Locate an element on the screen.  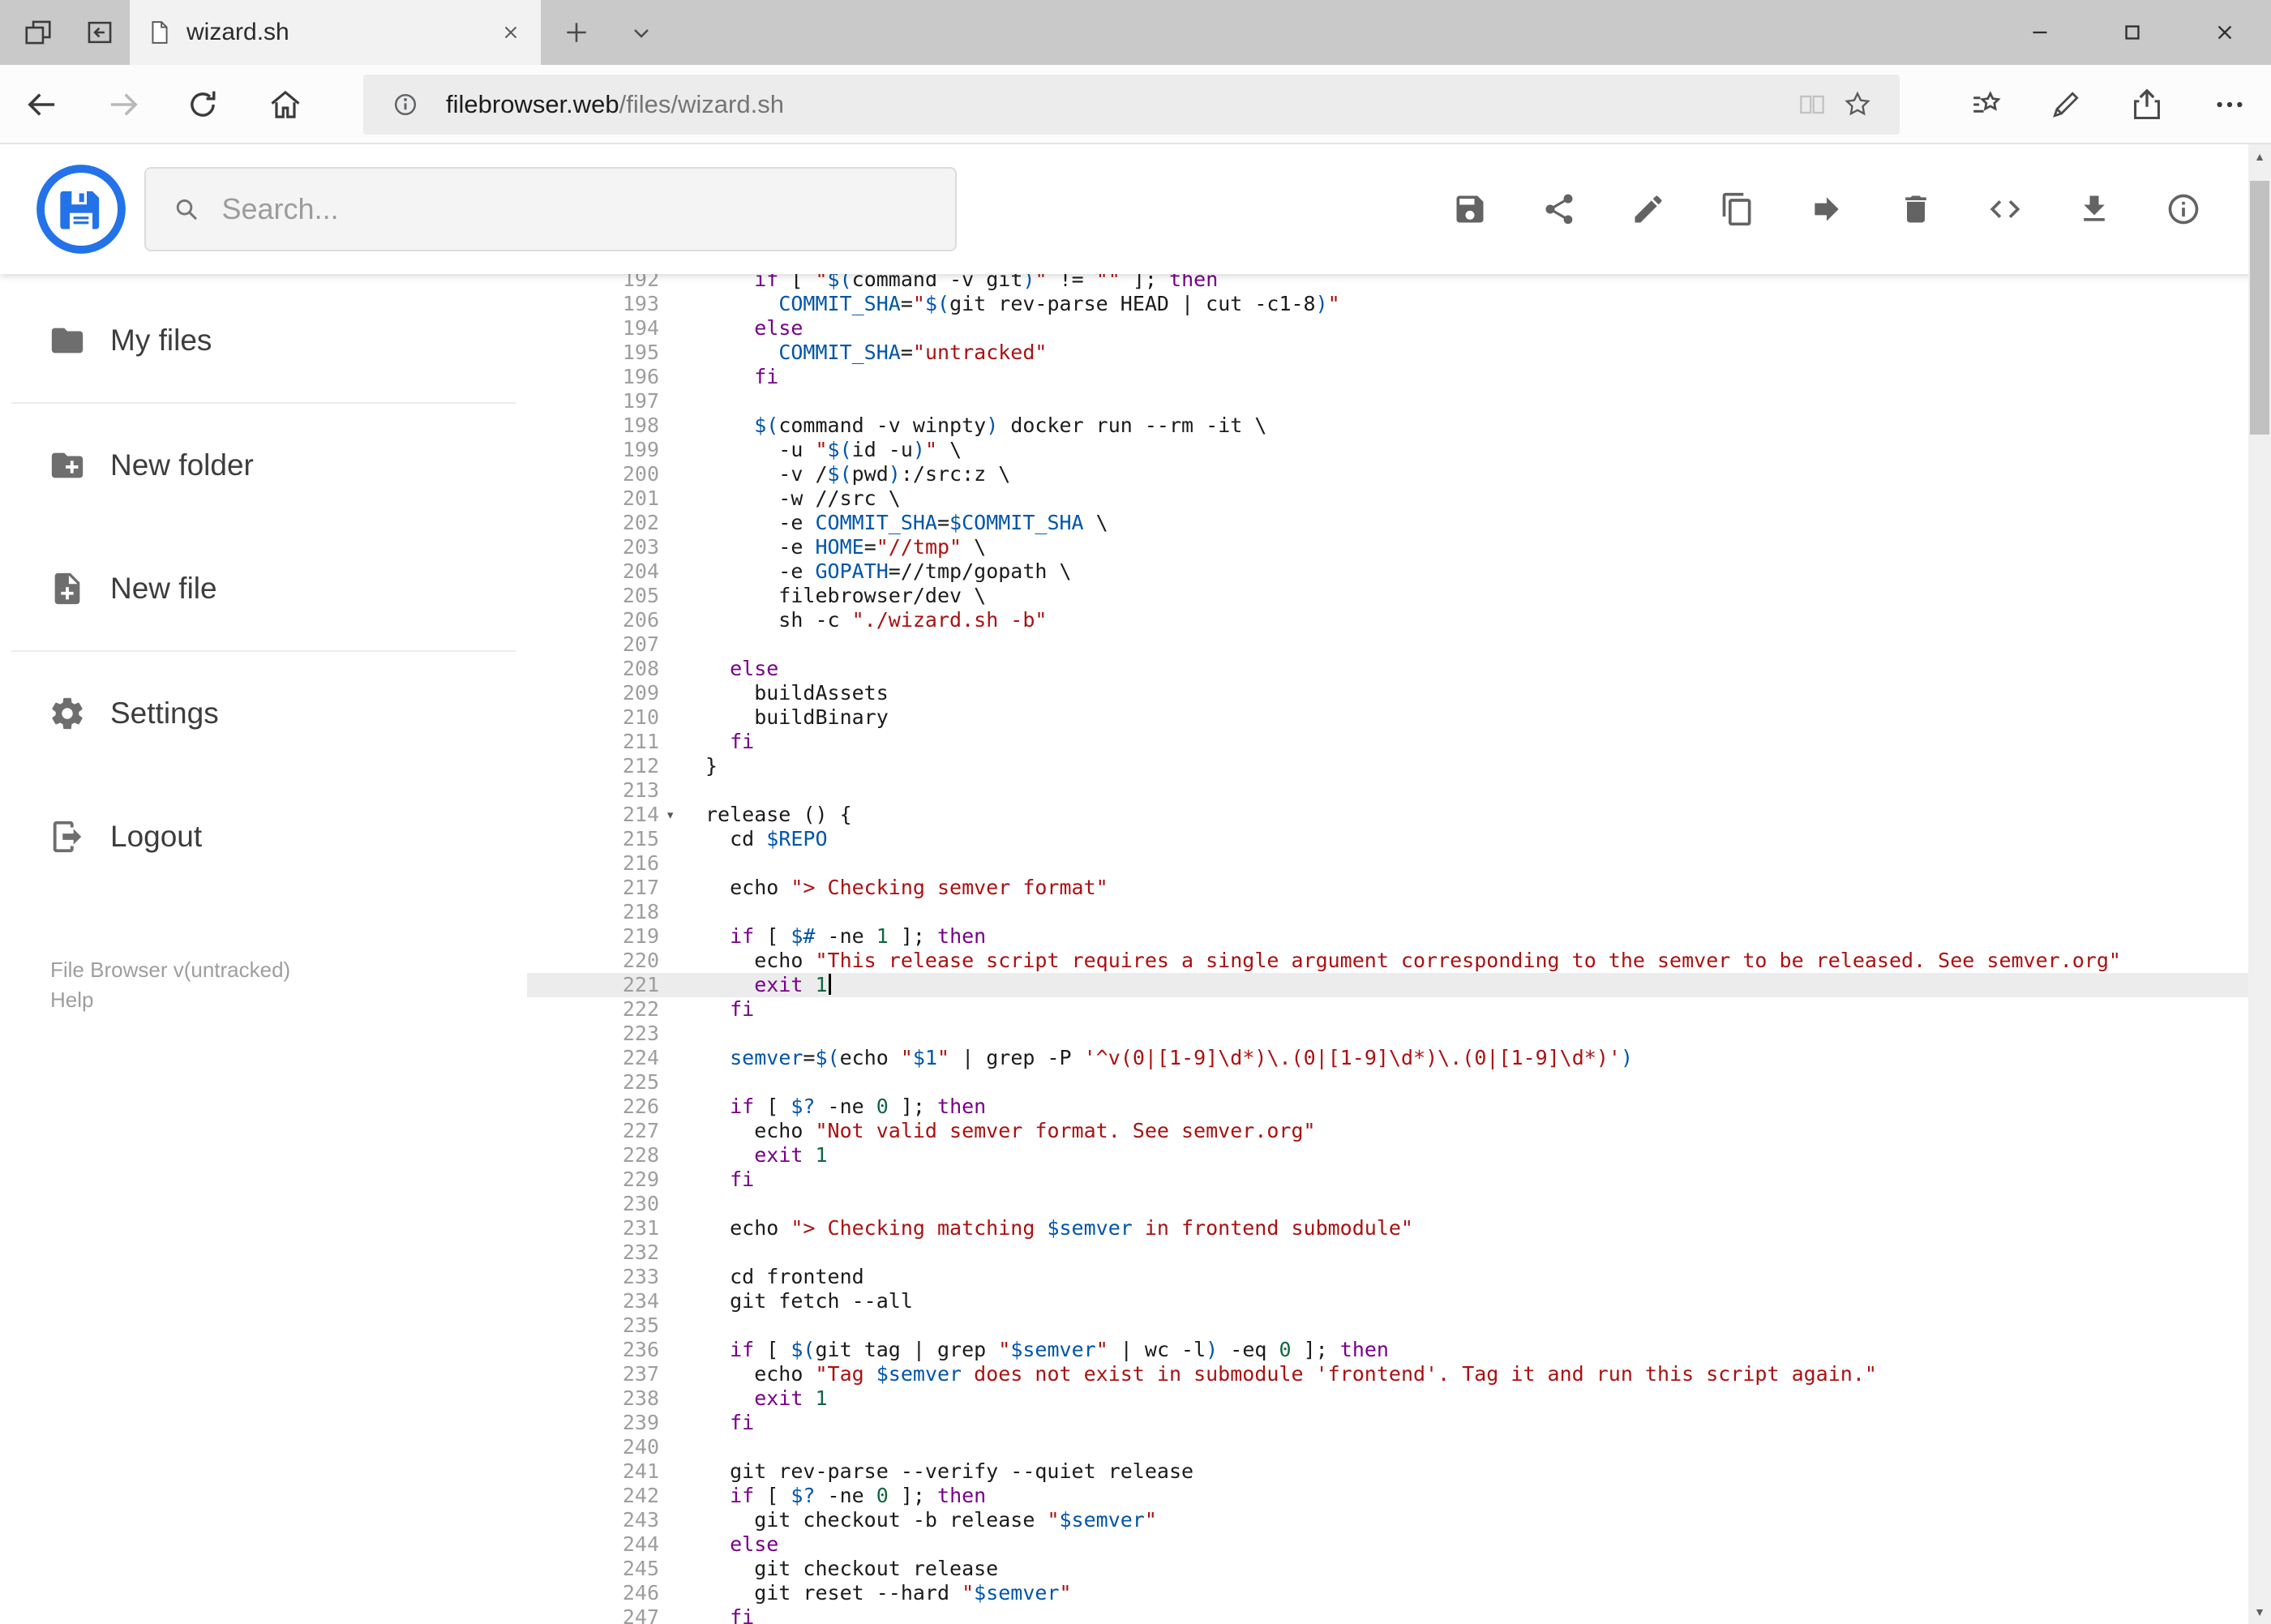
code-line: 240 is located at coordinates (1387, 1447).